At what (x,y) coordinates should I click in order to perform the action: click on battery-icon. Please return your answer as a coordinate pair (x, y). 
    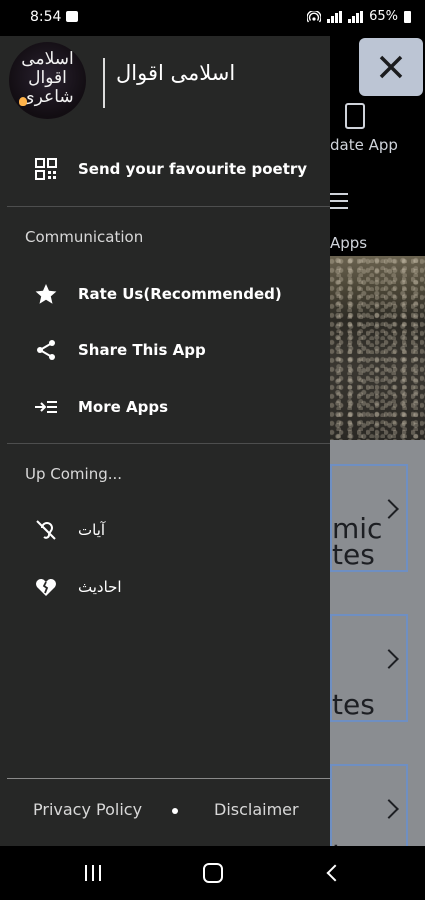
    Looking at the image, I should click on (407, 16).